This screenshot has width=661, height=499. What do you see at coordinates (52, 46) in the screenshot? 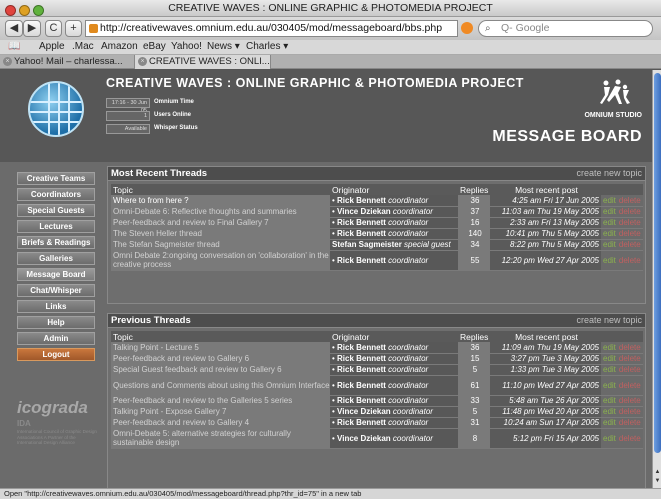
I see `bookmark-apple: Apple` at bounding box center [52, 46].